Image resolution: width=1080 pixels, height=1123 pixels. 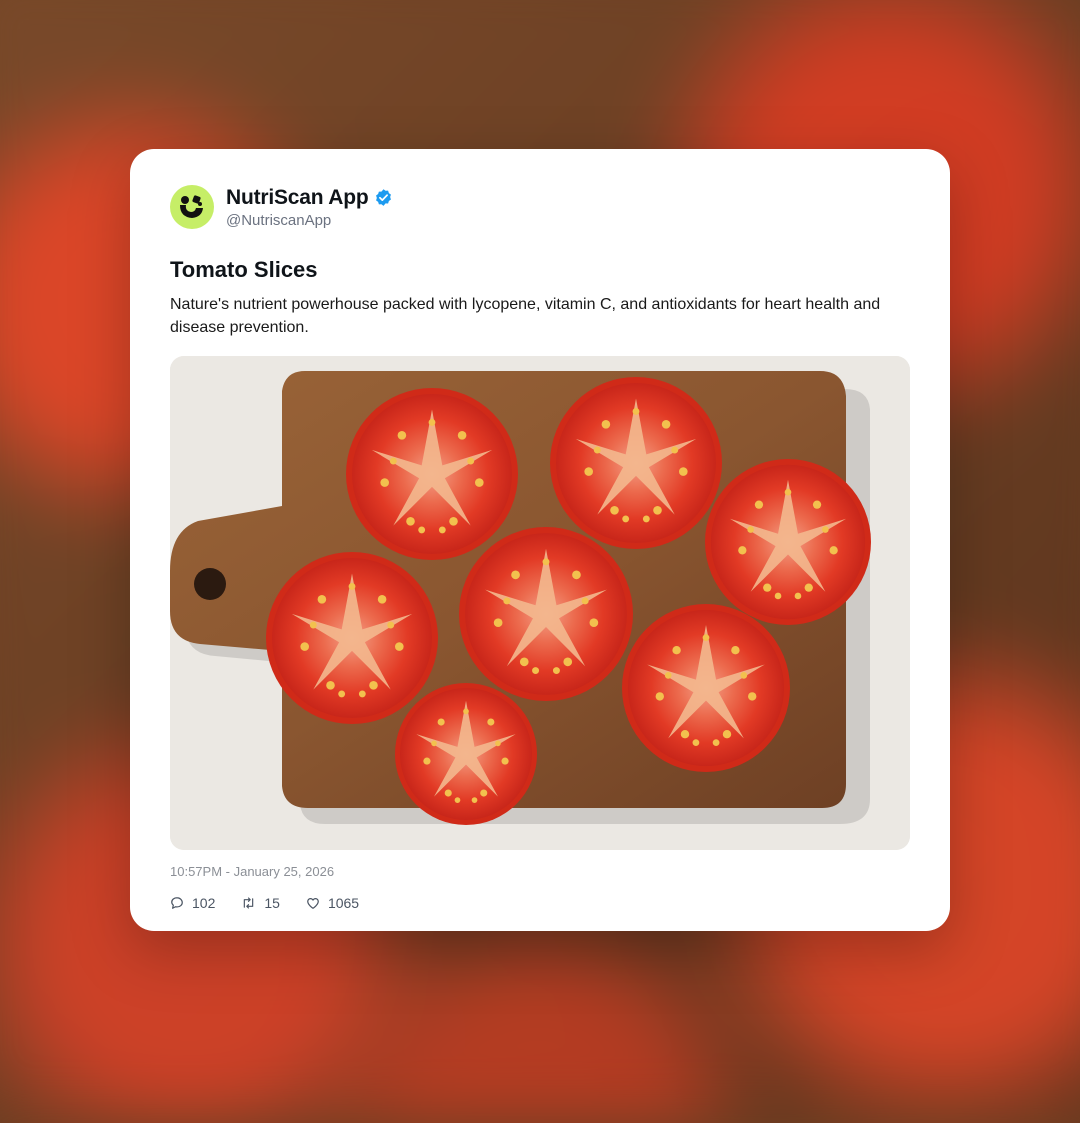 I want to click on account-handle: @NutriscanApp, so click(x=309, y=220).